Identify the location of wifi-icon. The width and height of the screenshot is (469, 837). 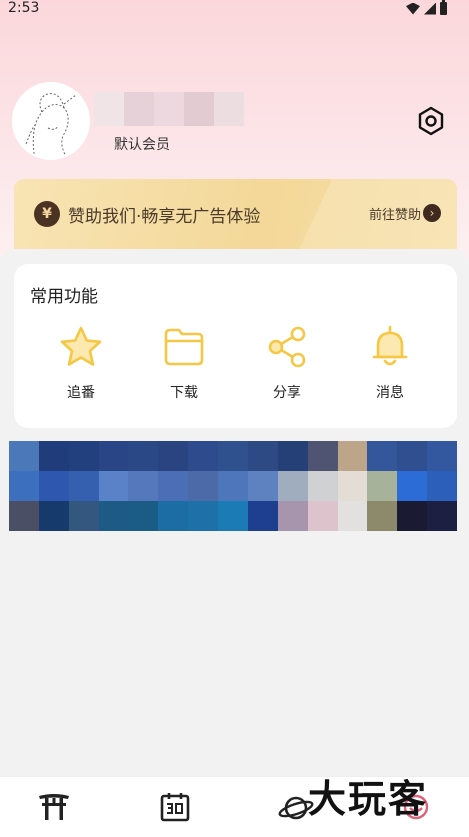
(413, 8).